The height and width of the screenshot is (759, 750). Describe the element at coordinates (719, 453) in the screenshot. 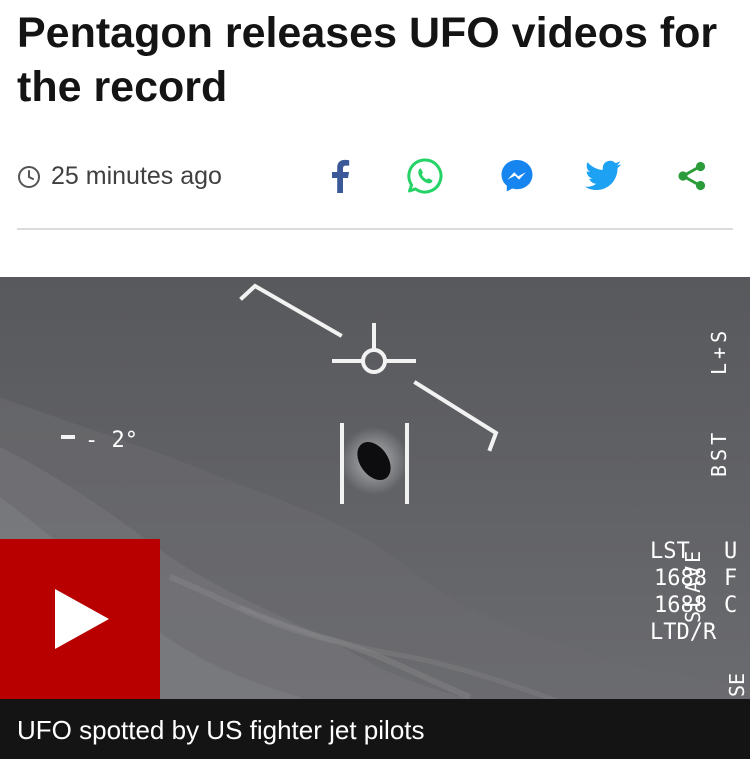

I see `hud-bst: BST` at that location.